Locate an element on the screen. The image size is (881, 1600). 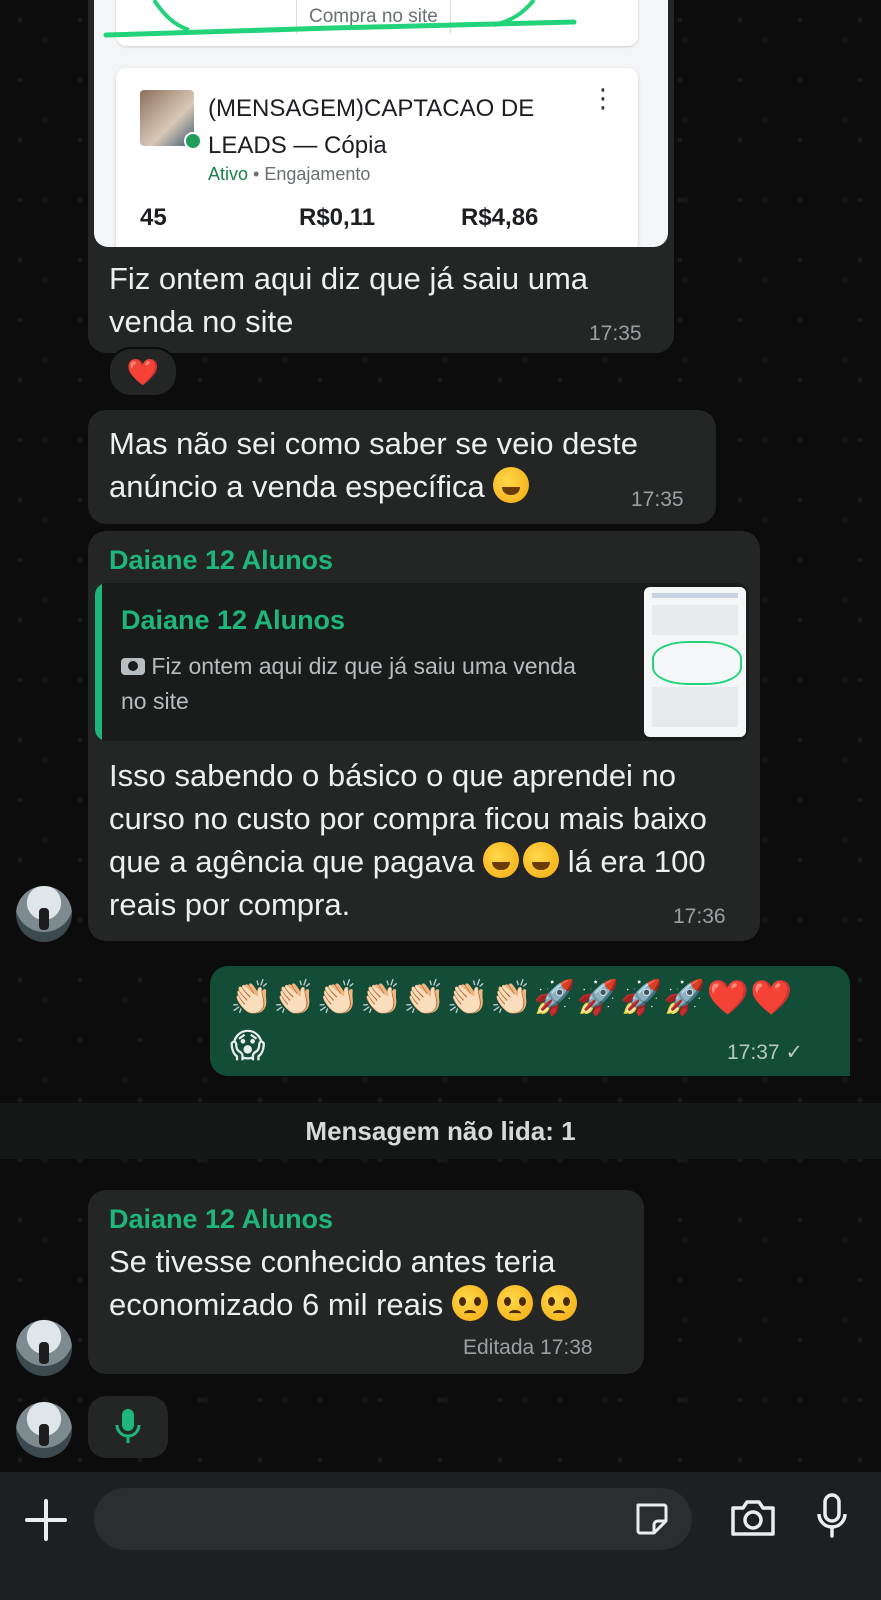
quote-thumbnail is located at coordinates (695, 662).